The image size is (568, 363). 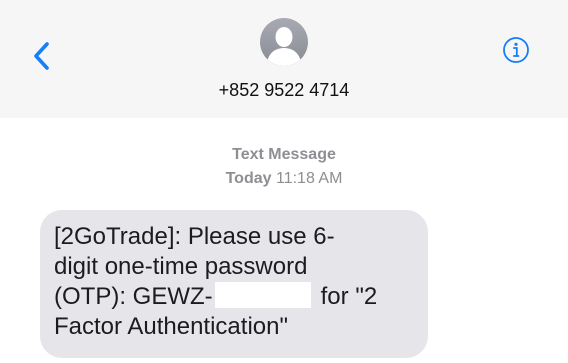 What do you see at coordinates (284, 46) in the screenshot?
I see `person-silhouette-icon` at bounding box center [284, 46].